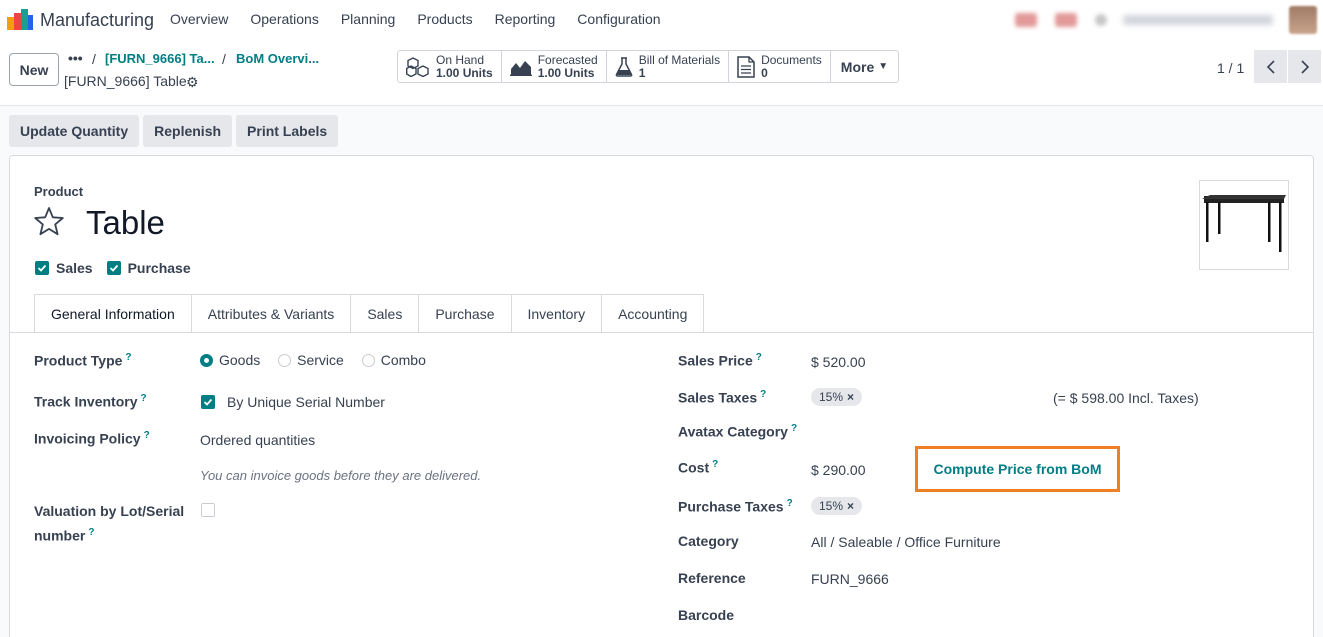 The width and height of the screenshot is (1323, 637). I want to click on document-icon, so click(746, 66).